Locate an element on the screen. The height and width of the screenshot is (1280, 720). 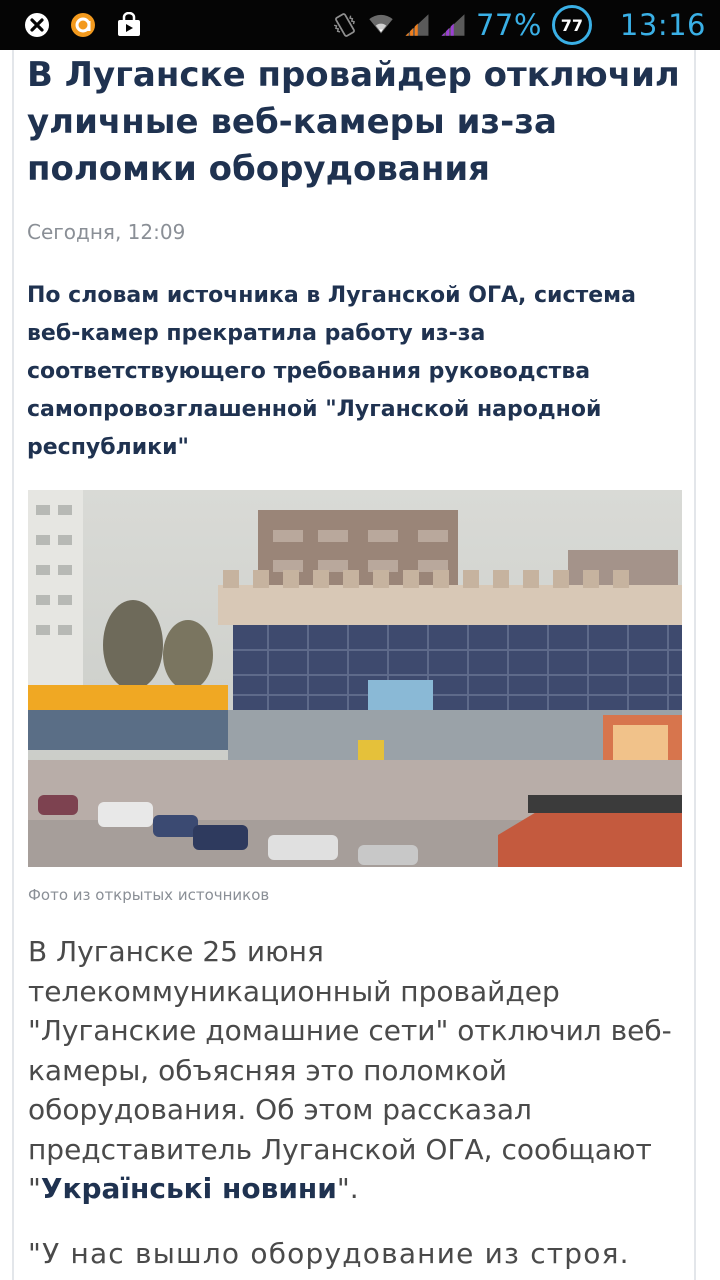
source-link: Українські новини is located at coordinates (189, 1188).